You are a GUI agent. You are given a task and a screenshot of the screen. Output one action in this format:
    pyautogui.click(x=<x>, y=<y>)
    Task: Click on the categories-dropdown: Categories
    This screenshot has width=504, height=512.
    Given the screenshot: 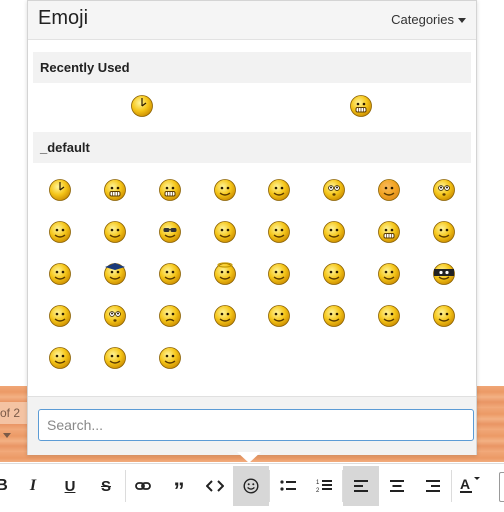 What is the action you would take?
    pyautogui.click(x=428, y=19)
    